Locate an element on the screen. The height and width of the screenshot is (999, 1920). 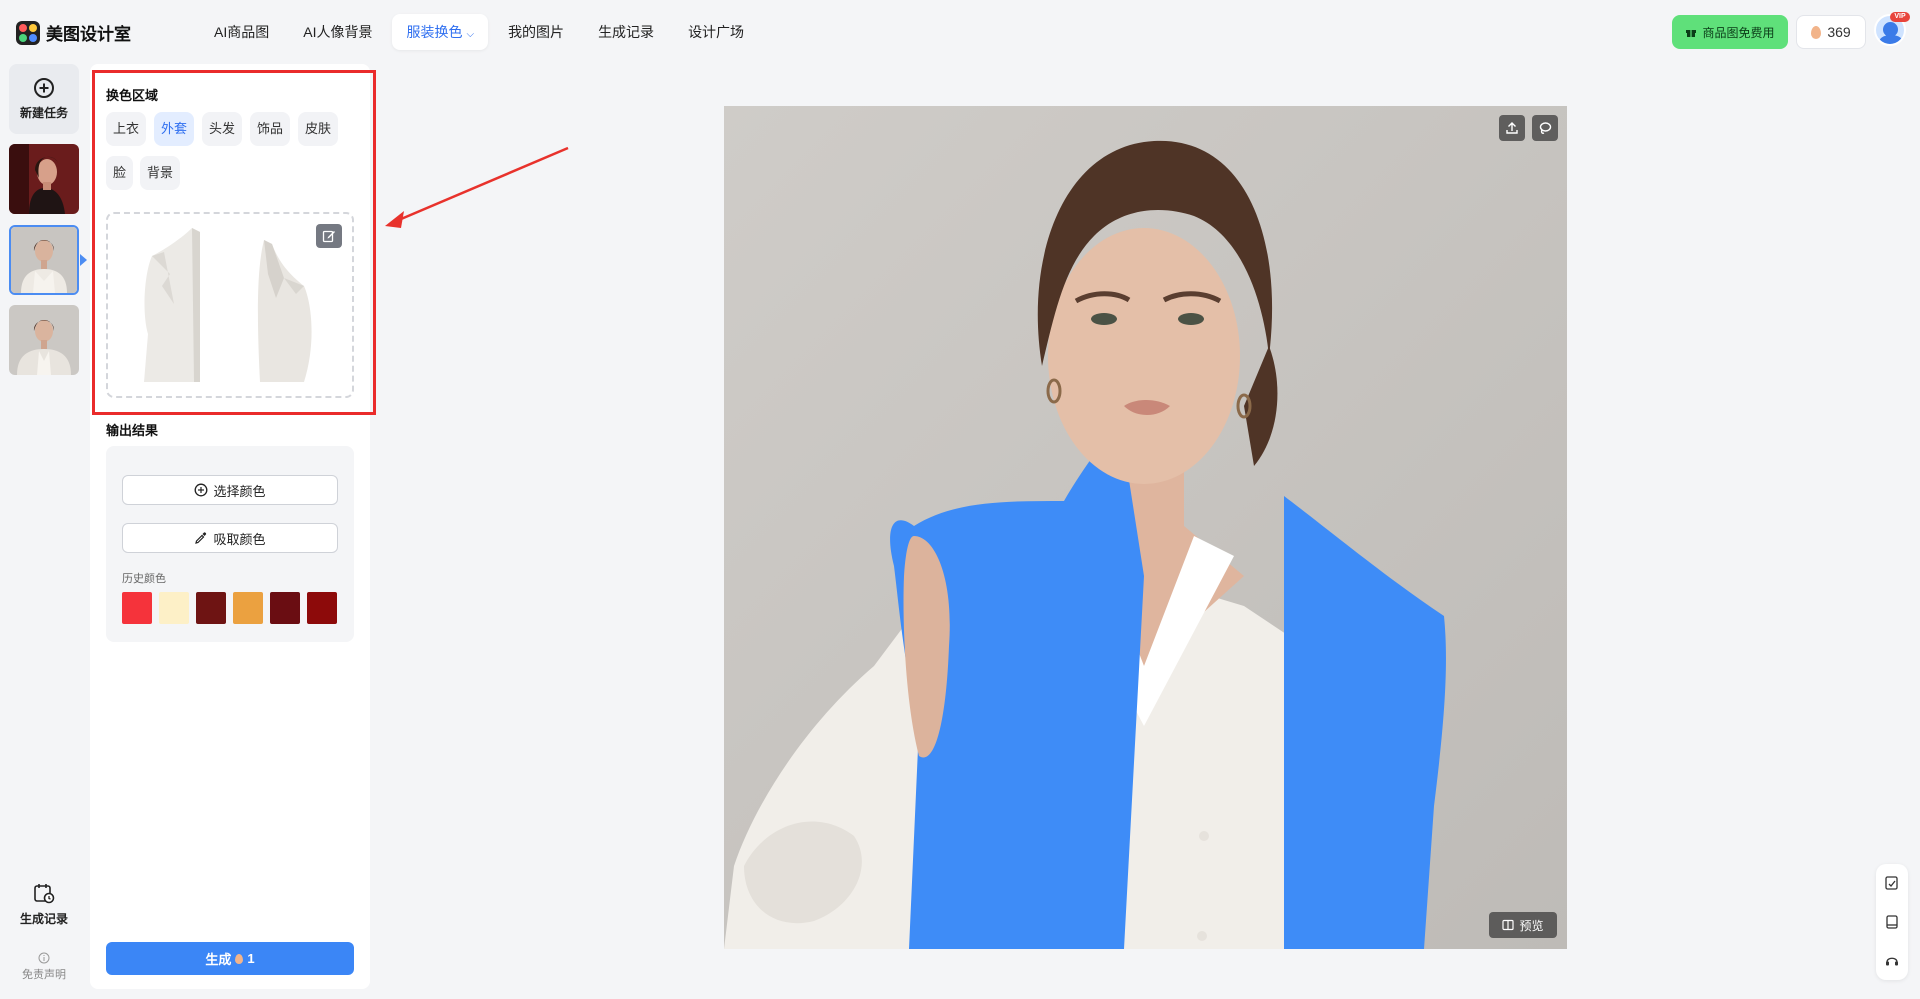
history-button: 生成记录 is located at coordinates (44, 904).